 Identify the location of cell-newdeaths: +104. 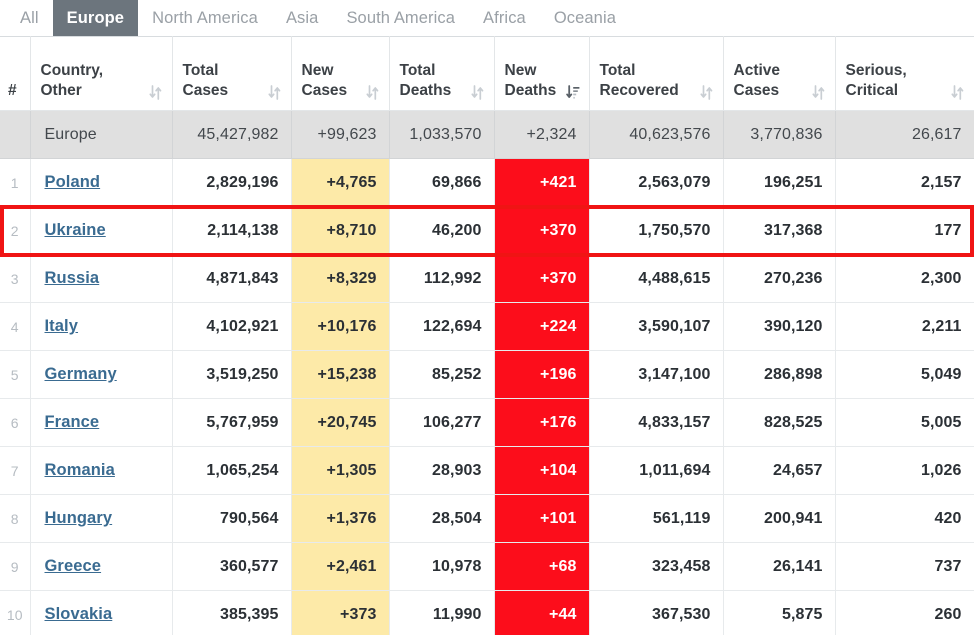
(541, 470).